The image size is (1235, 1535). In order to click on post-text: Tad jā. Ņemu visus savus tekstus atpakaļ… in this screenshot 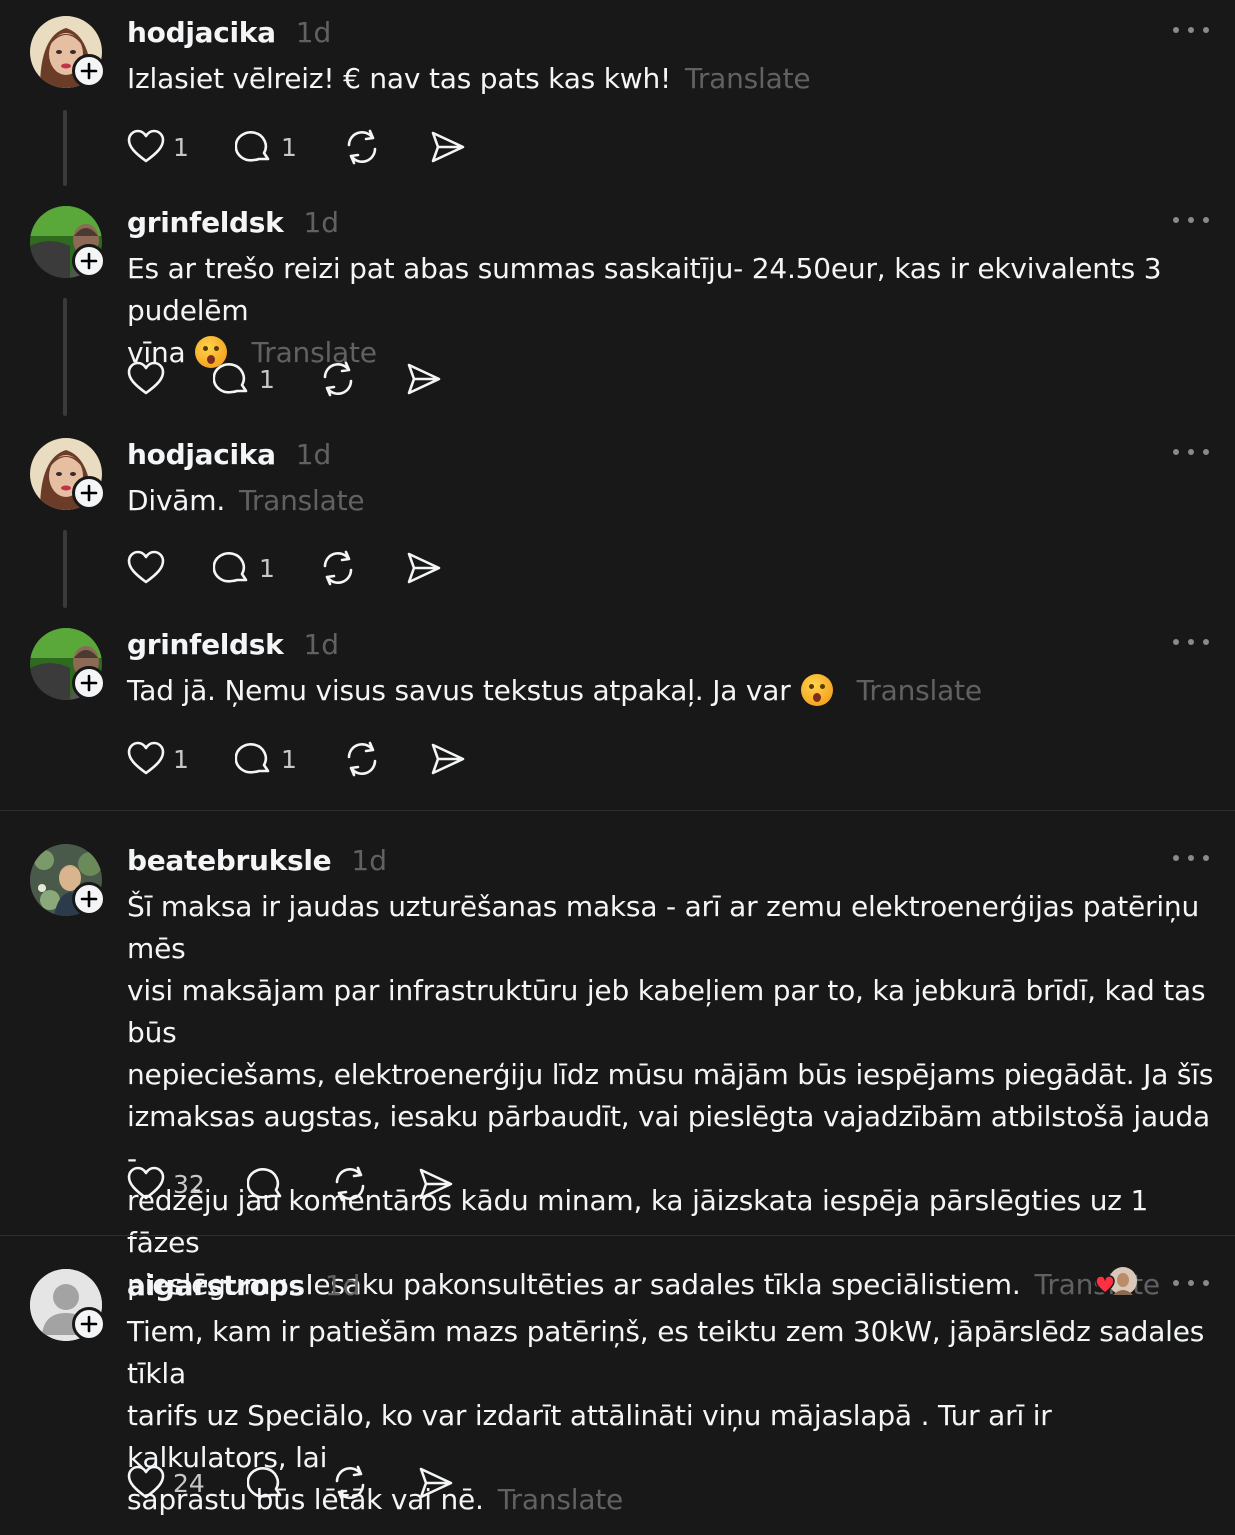, I will do `click(555, 690)`.